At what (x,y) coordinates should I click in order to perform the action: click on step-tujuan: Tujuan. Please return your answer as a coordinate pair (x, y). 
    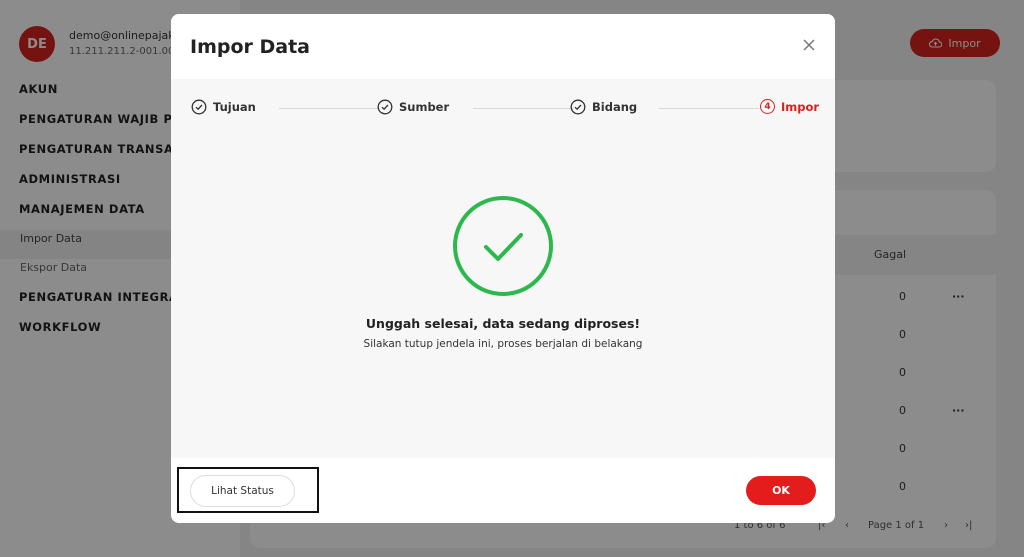
    Looking at the image, I should click on (223, 107).